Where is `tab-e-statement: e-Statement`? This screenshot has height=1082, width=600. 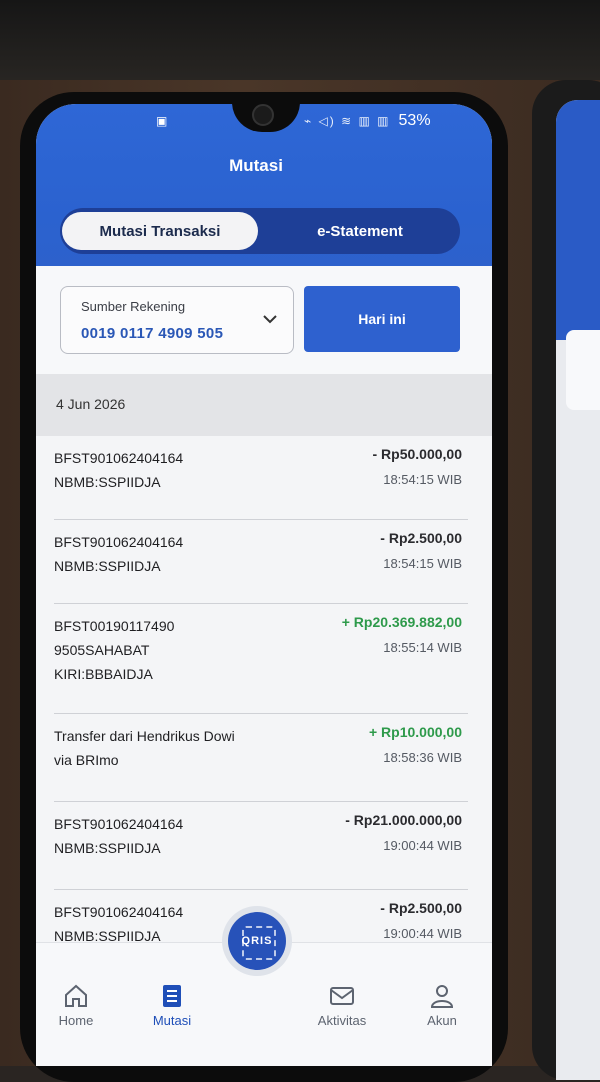 tab-e-statement: e-Statement is located at coordinates (360, 231).